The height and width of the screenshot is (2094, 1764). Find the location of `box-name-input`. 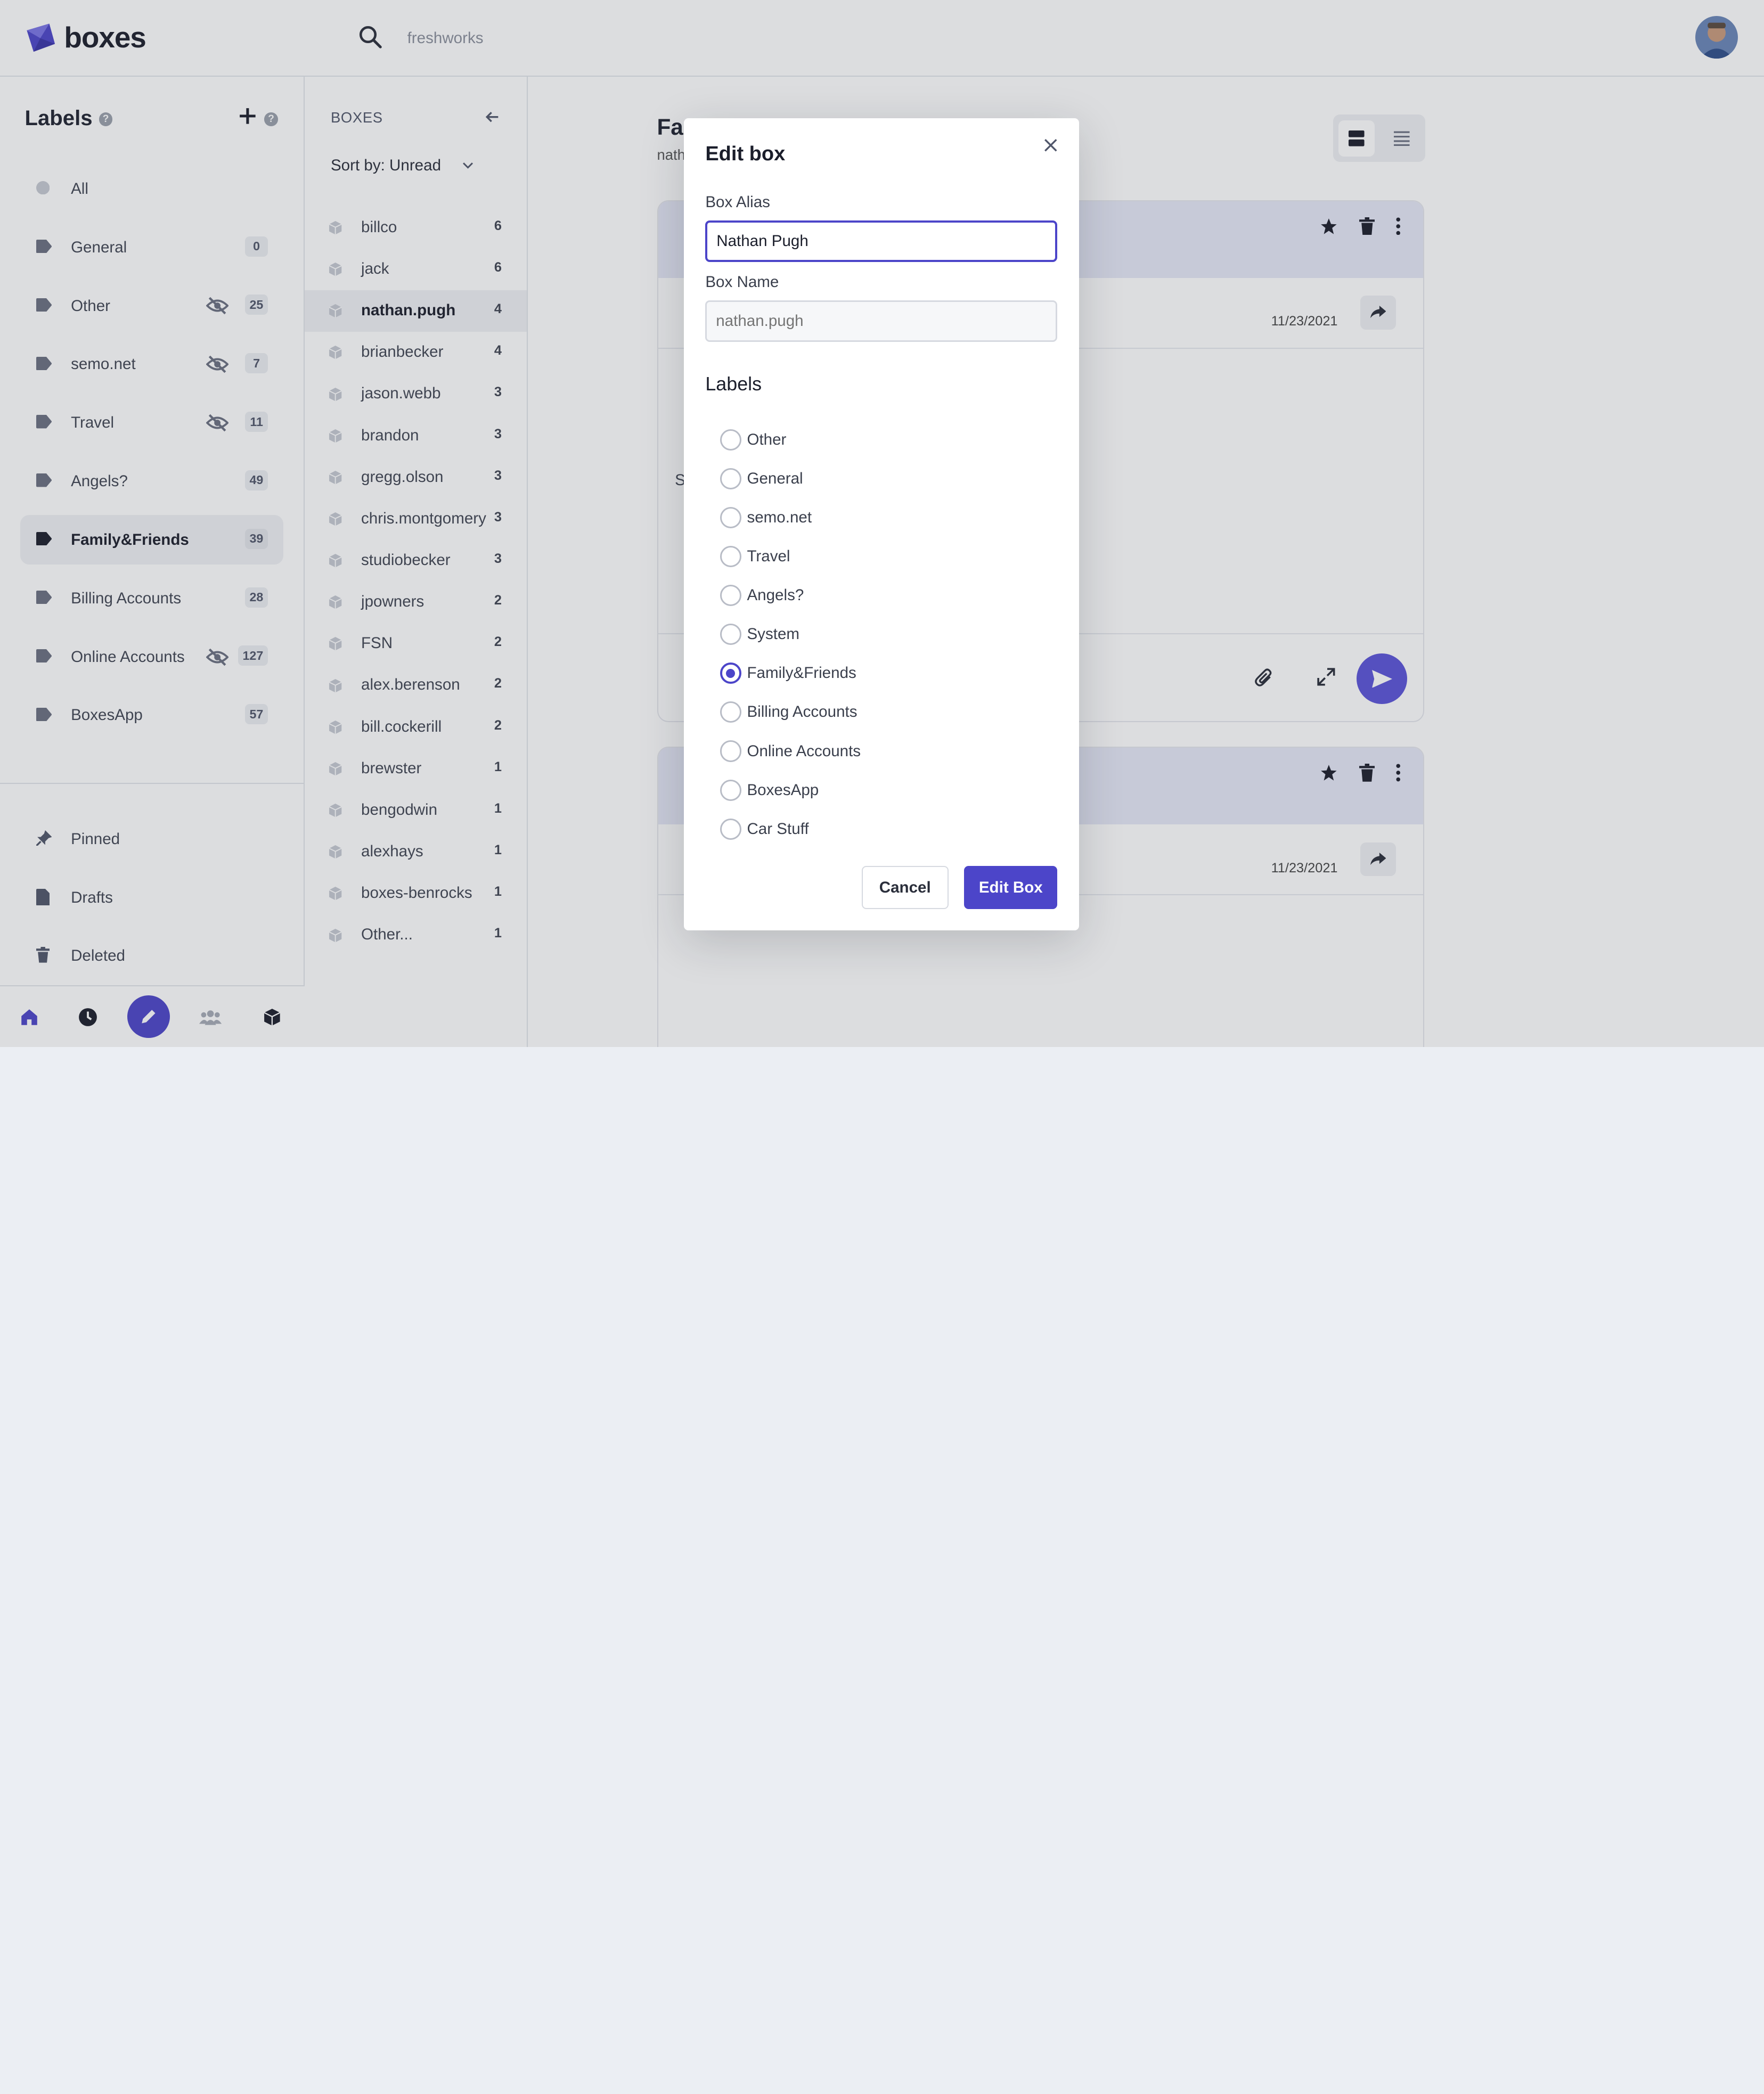

box-name-input is located at coordinates (881, 321).